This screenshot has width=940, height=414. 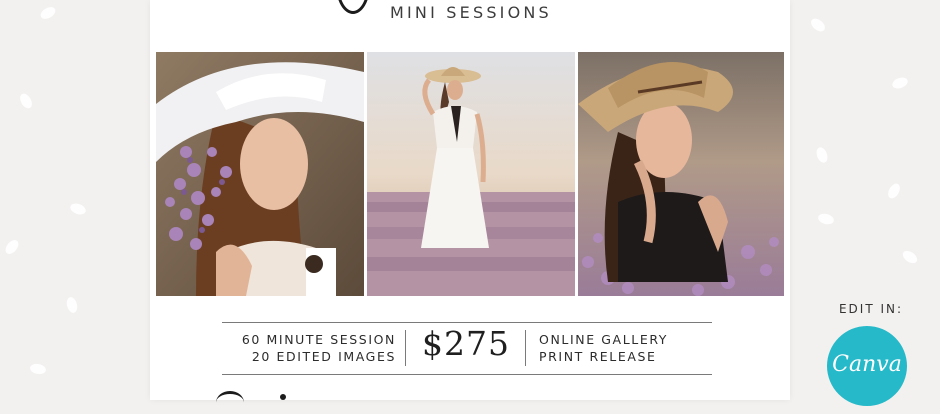 I want to click on details-bottom-rule, so click(x=467, y=374).